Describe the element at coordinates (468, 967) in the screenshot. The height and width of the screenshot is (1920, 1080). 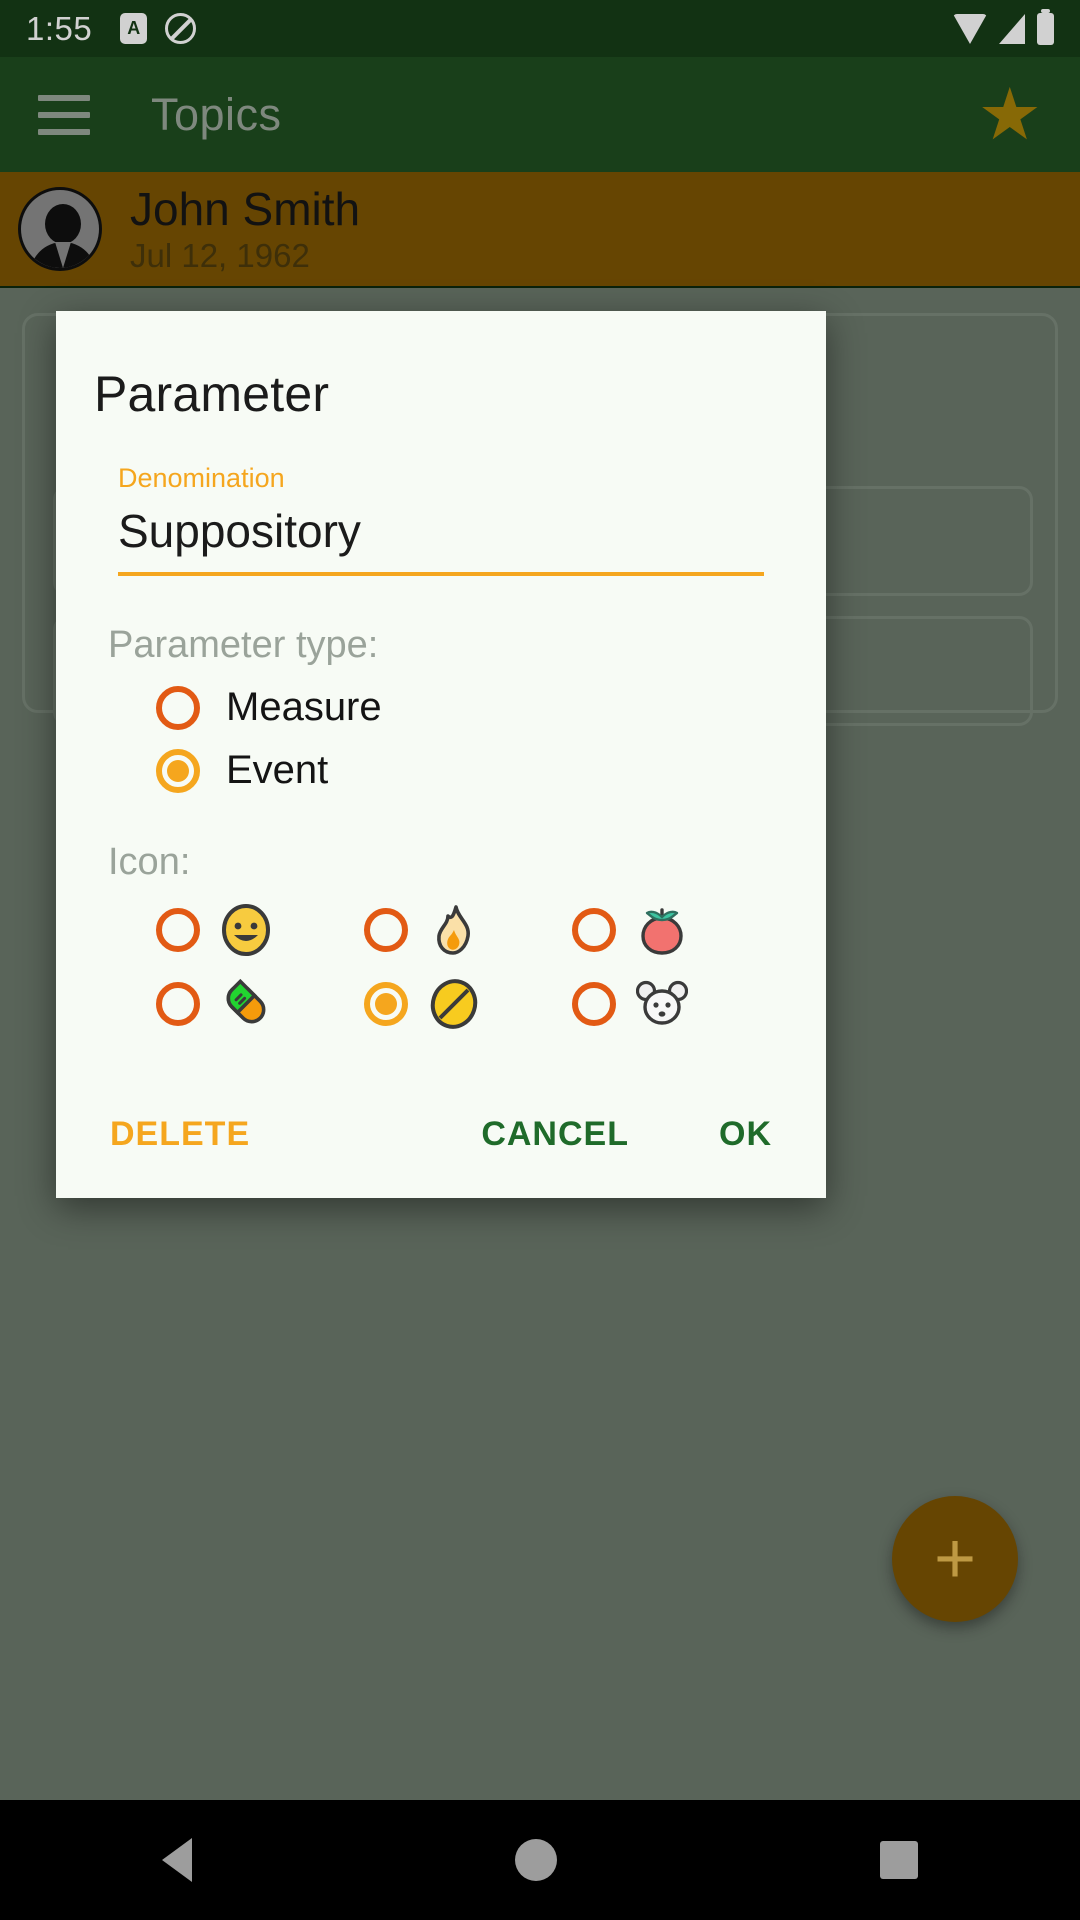
I see `icon-options-grid` at that location.